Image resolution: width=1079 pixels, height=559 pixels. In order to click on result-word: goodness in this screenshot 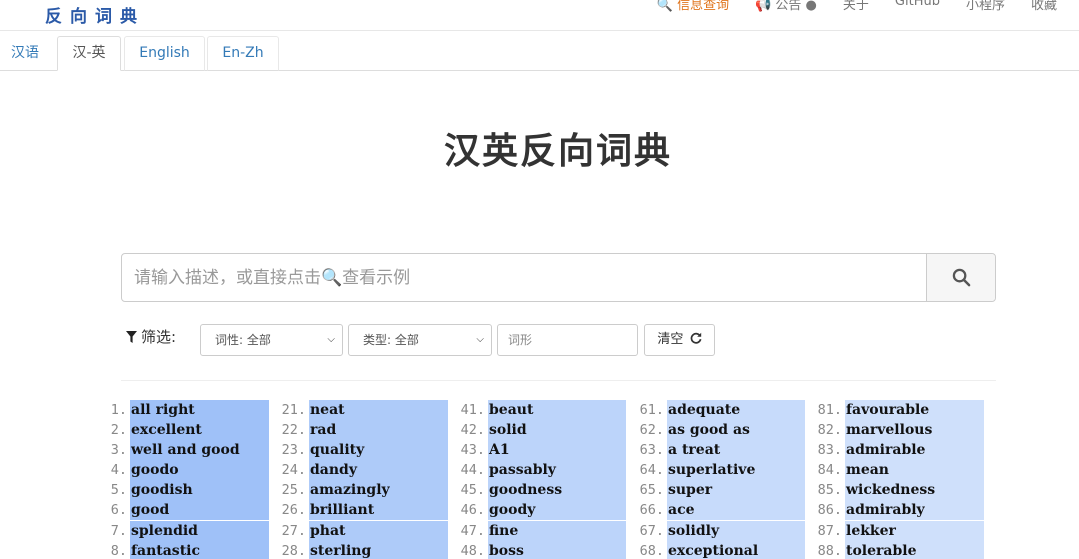, I will do `click(557, 490)`.